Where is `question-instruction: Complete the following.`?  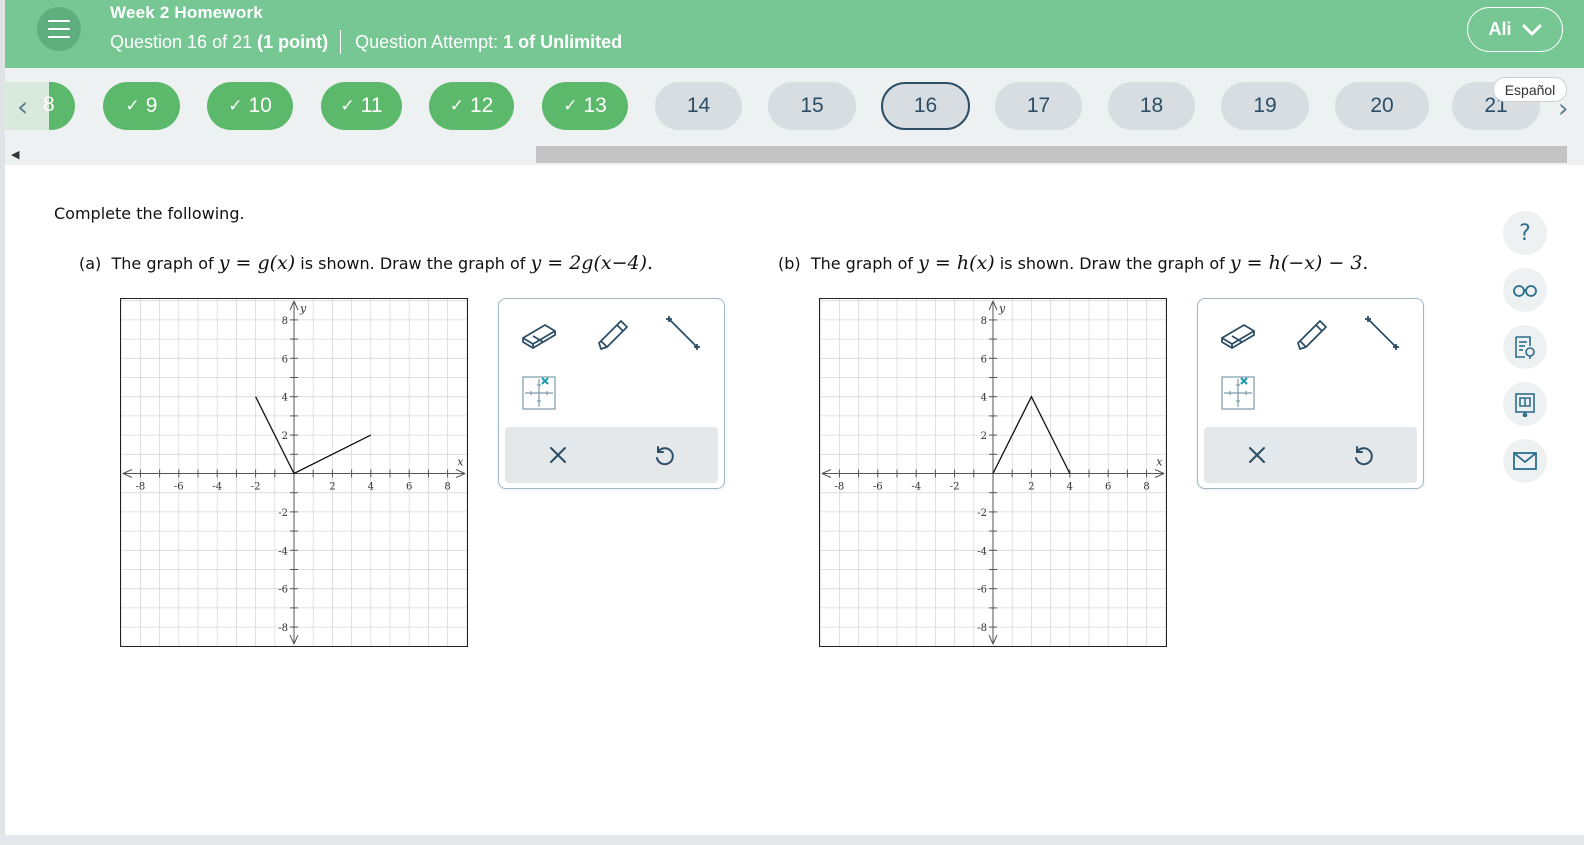
question-instruction: Complete the following. is located at coordinates (149, 213).